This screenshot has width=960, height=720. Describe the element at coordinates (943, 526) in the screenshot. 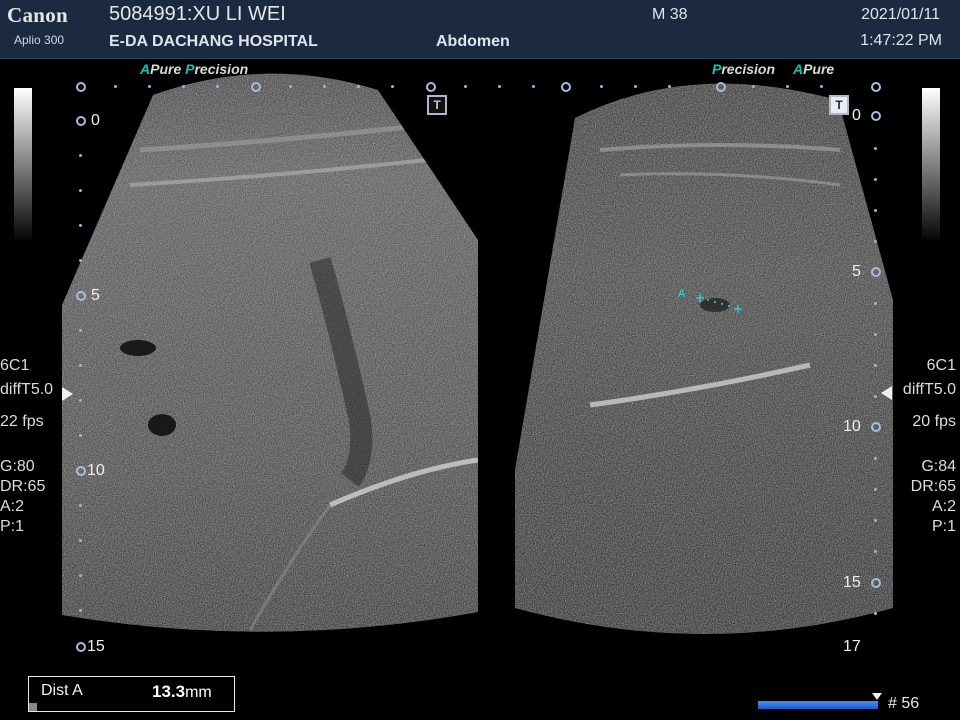

I see `right-p-setting: P:1` at that location.